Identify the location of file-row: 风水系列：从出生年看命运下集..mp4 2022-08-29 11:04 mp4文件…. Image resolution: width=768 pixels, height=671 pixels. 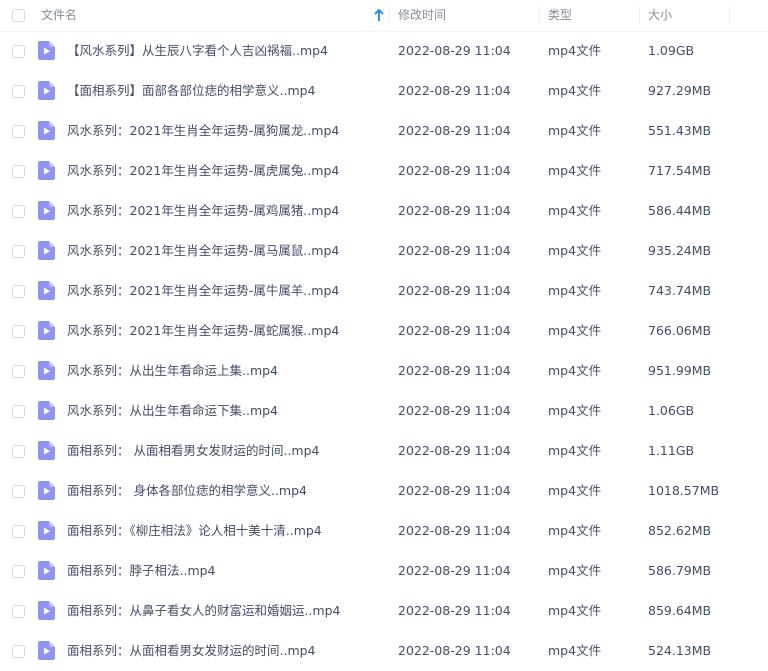
(384, 411).